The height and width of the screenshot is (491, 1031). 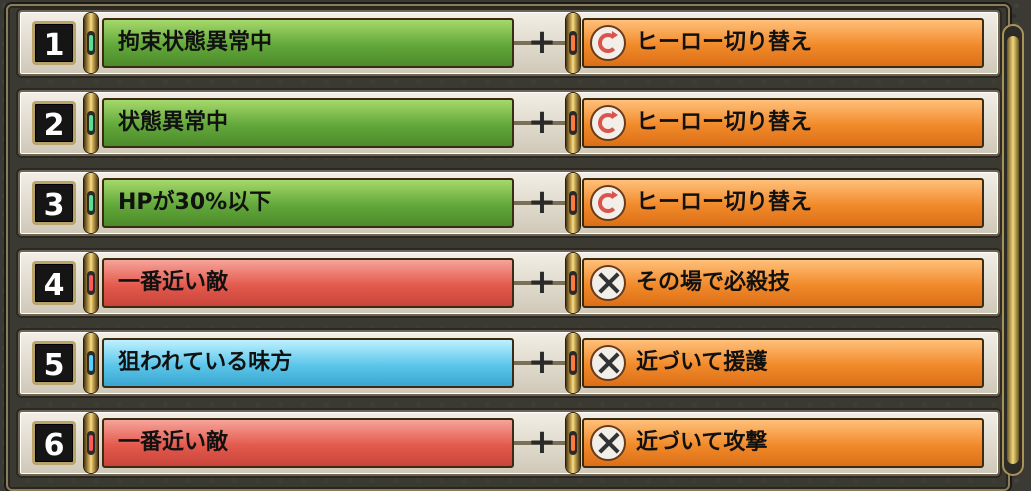 I want to click on tactic-row-2: 2 状態異常中 + ヒーロー切り替え, so click(x=509, y=123).